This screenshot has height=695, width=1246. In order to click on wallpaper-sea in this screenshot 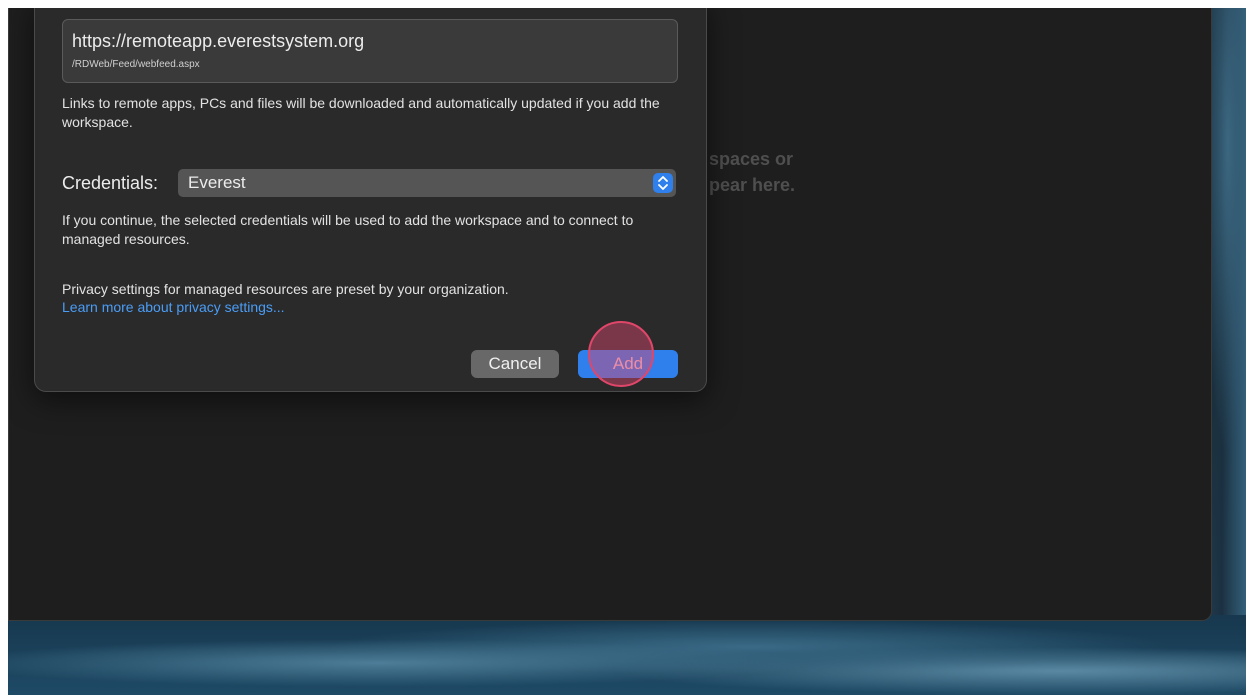, I will do `click(627, 655)`.